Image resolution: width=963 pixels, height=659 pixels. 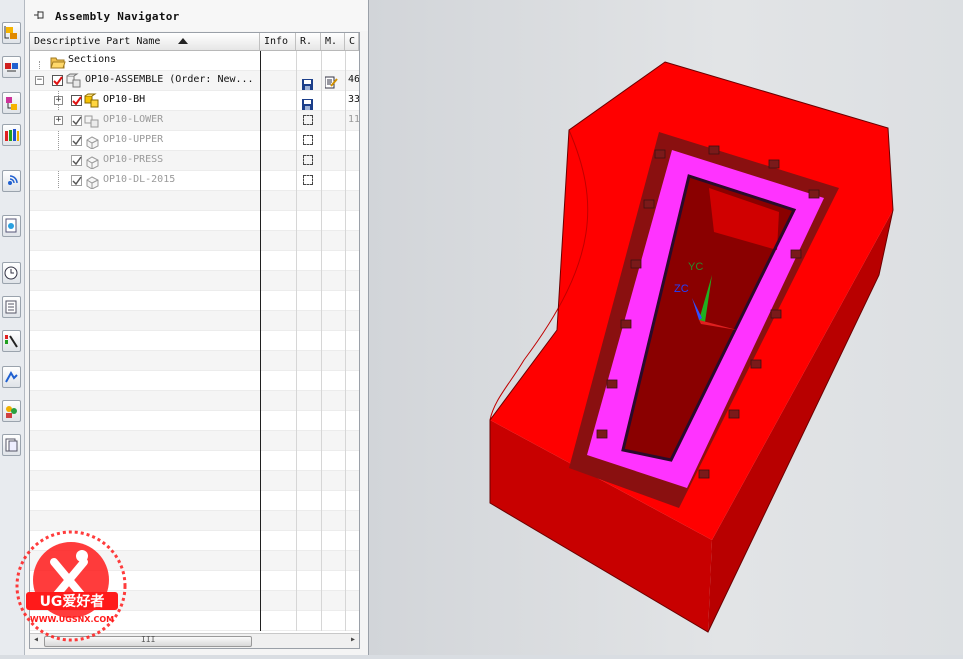 I want to click on tree-row-sections: Sections, so click(x=194, y=61).